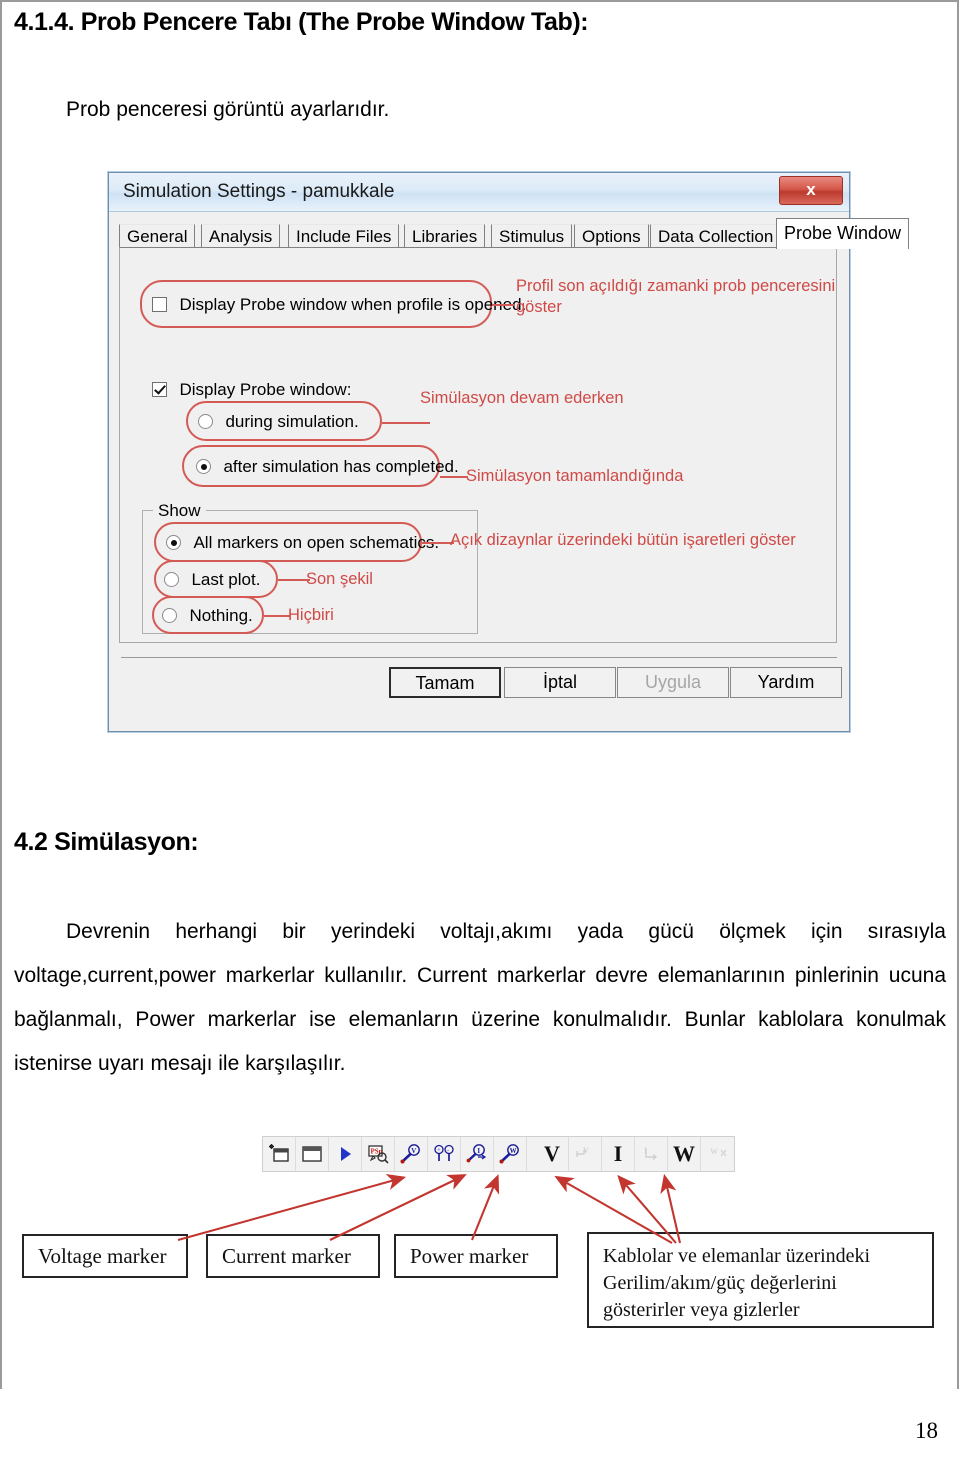 This screenshot has height=1465, width=960. What do you see at coordinates (159, 304) in the screenshot?
I see `checkbox-open-profile-box` at bounding box center [159, 304].